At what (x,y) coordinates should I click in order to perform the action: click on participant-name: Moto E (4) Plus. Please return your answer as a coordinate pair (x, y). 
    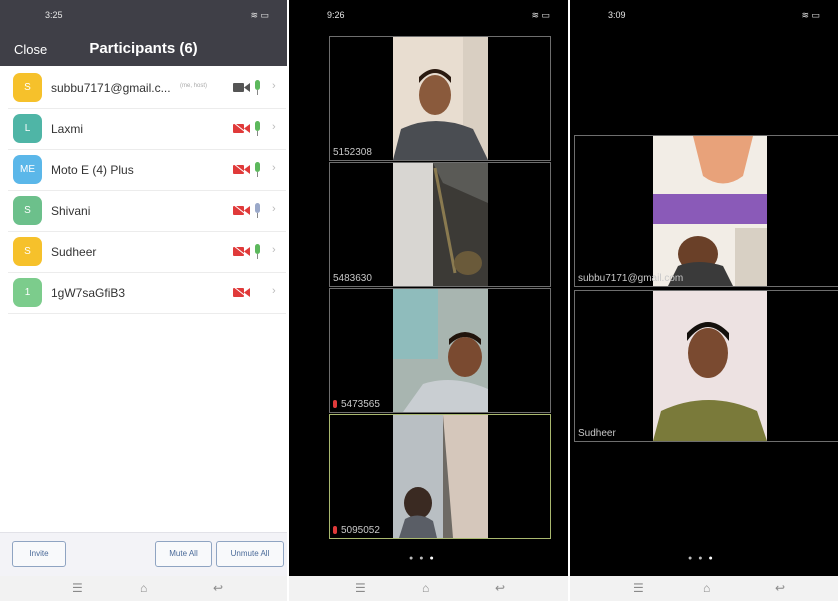
    Looking at the image, I should click on (92, 170).